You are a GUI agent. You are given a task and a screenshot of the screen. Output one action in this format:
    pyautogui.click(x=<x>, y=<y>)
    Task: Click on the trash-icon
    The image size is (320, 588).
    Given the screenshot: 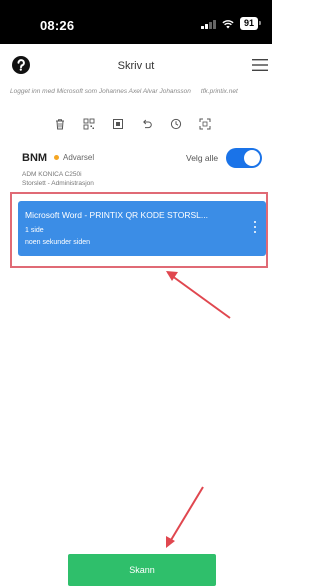 What is the action you would take?
    pyautogui.click(x=60, y=124)
    